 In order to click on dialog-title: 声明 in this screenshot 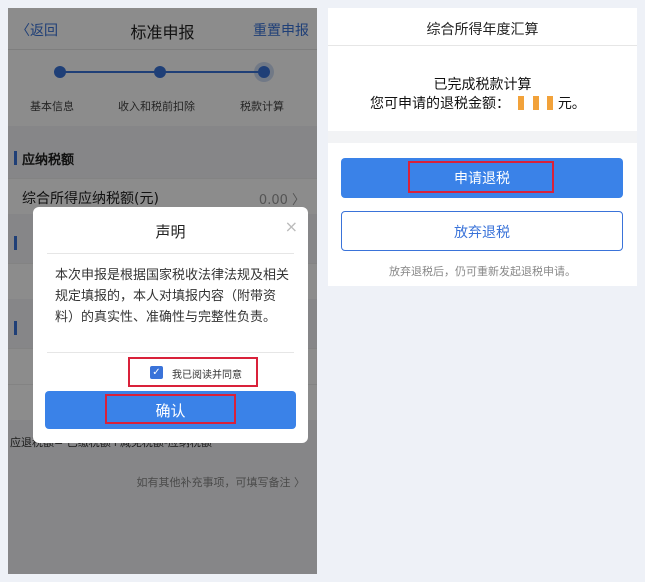, I will do `click(170, 232)`.